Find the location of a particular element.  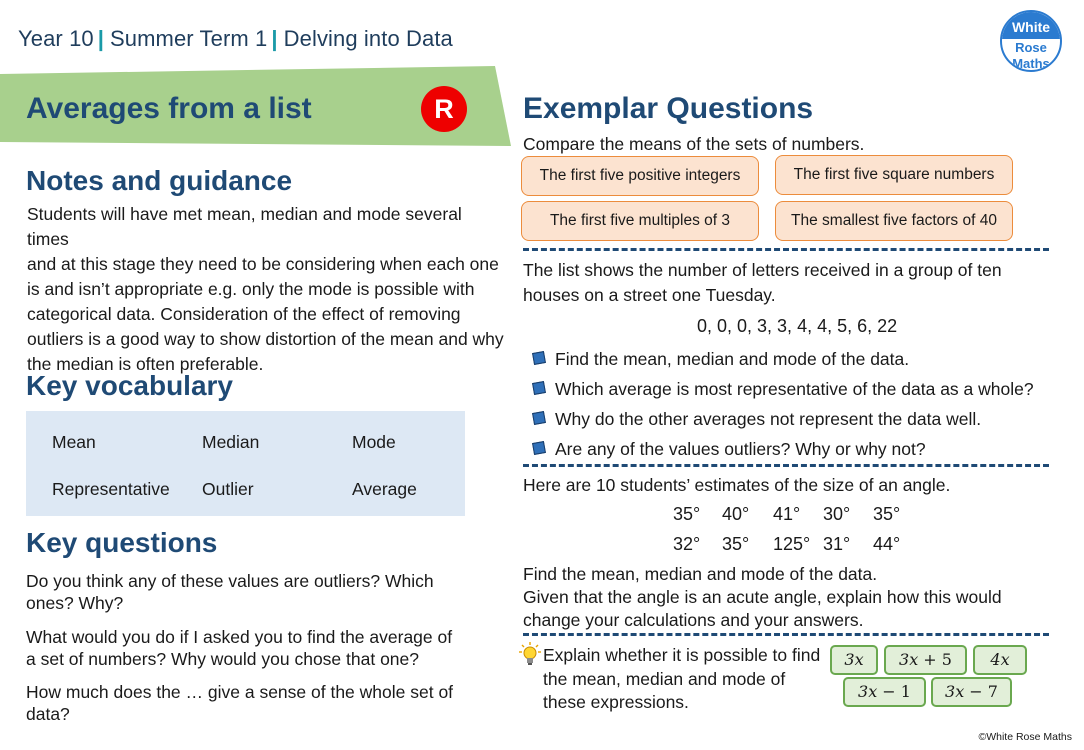

angle-value: 32° is located at coordinates (687, 544).